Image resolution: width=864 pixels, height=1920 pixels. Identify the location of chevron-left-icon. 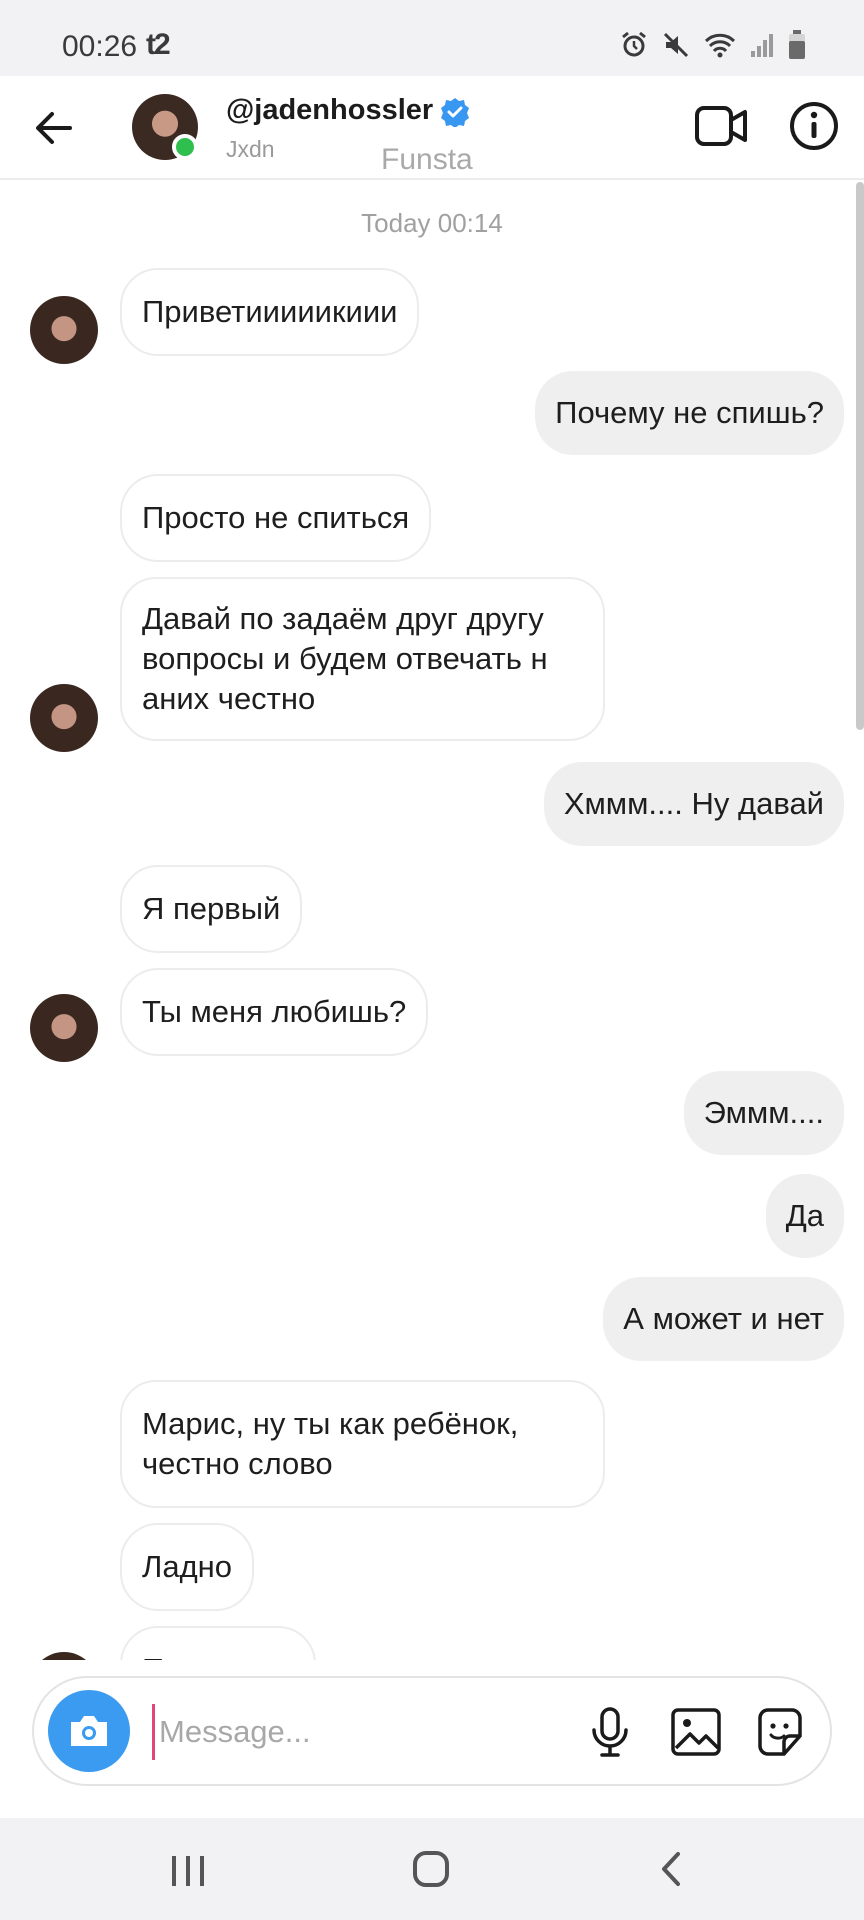
(671, 1869).